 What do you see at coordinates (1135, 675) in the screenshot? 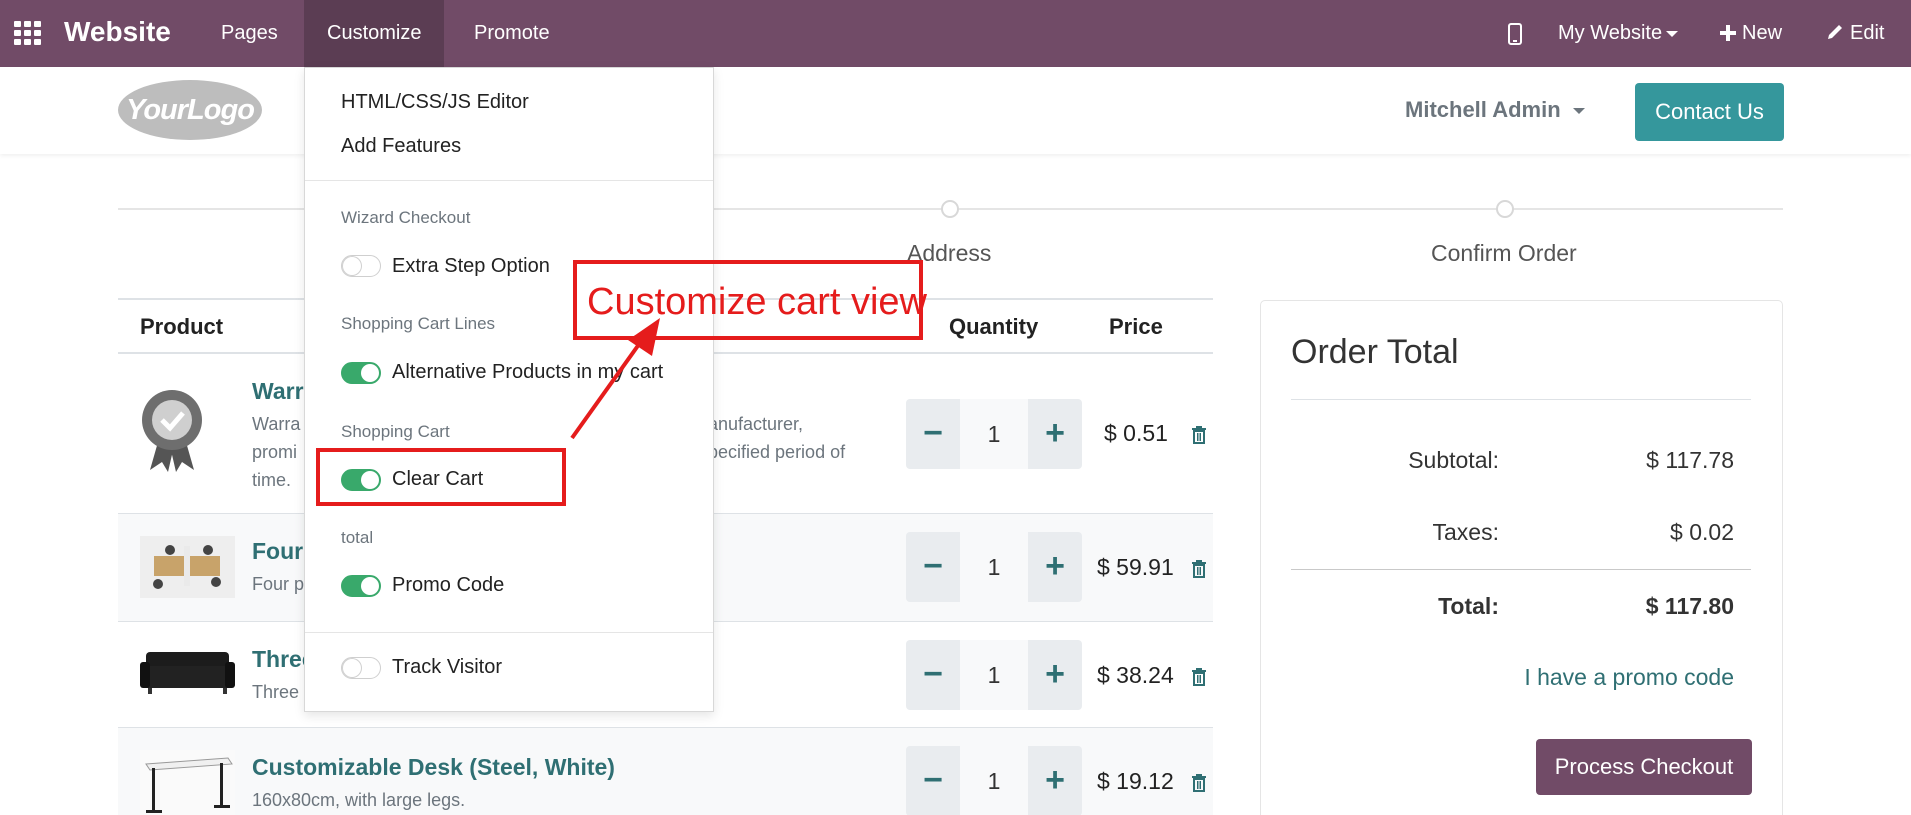
I see `line-price: $ 38.24` at bounding box center [1135, 675].